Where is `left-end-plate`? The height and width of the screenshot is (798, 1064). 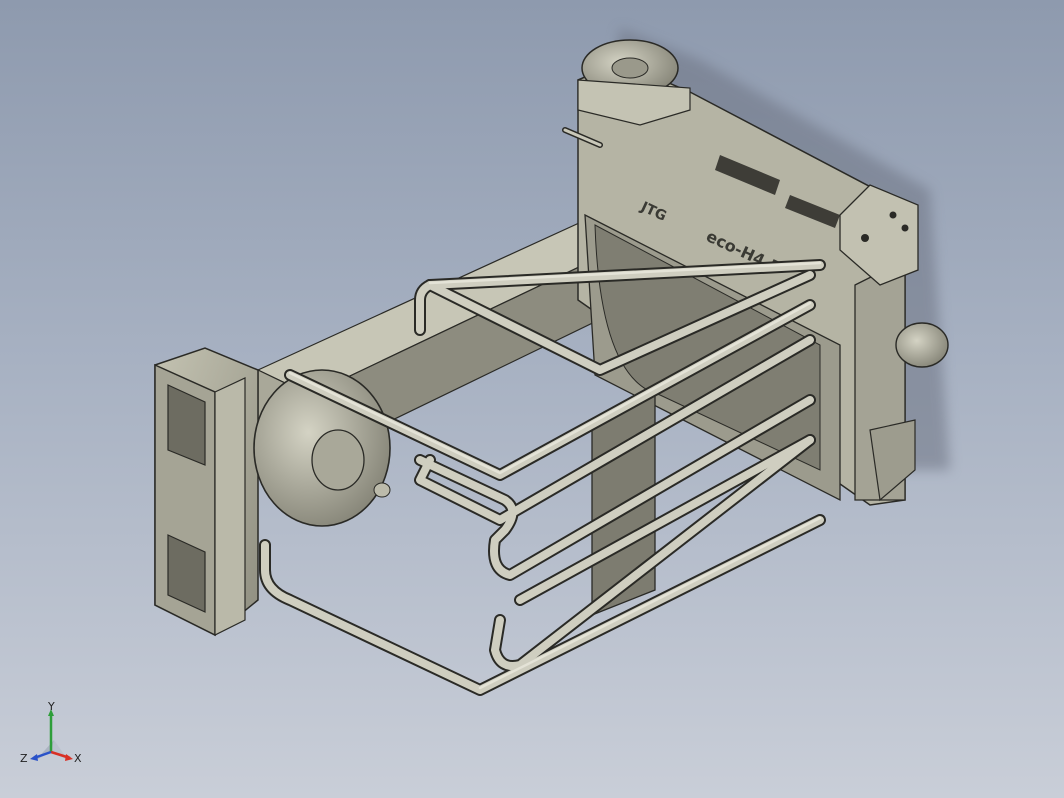
left-end-plate is located at coordinates (206, 492).